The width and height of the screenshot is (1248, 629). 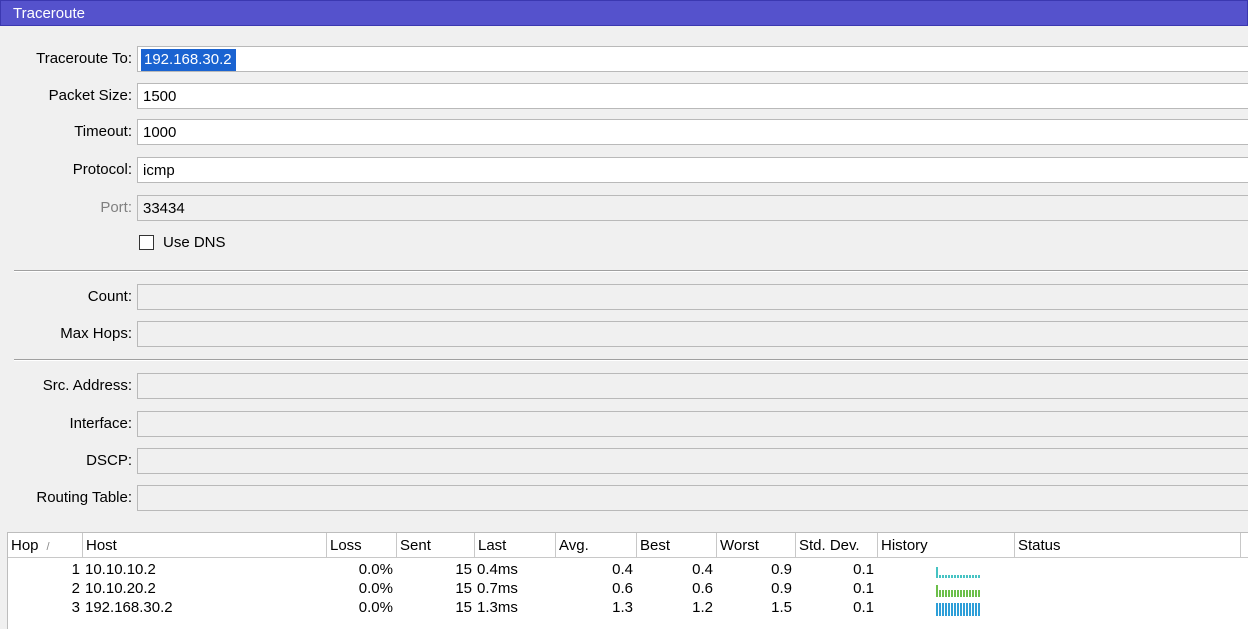 What do you see at coordinates (692, 297) in the screenshot?
I see `count-input` at bounding box center [692, 297].